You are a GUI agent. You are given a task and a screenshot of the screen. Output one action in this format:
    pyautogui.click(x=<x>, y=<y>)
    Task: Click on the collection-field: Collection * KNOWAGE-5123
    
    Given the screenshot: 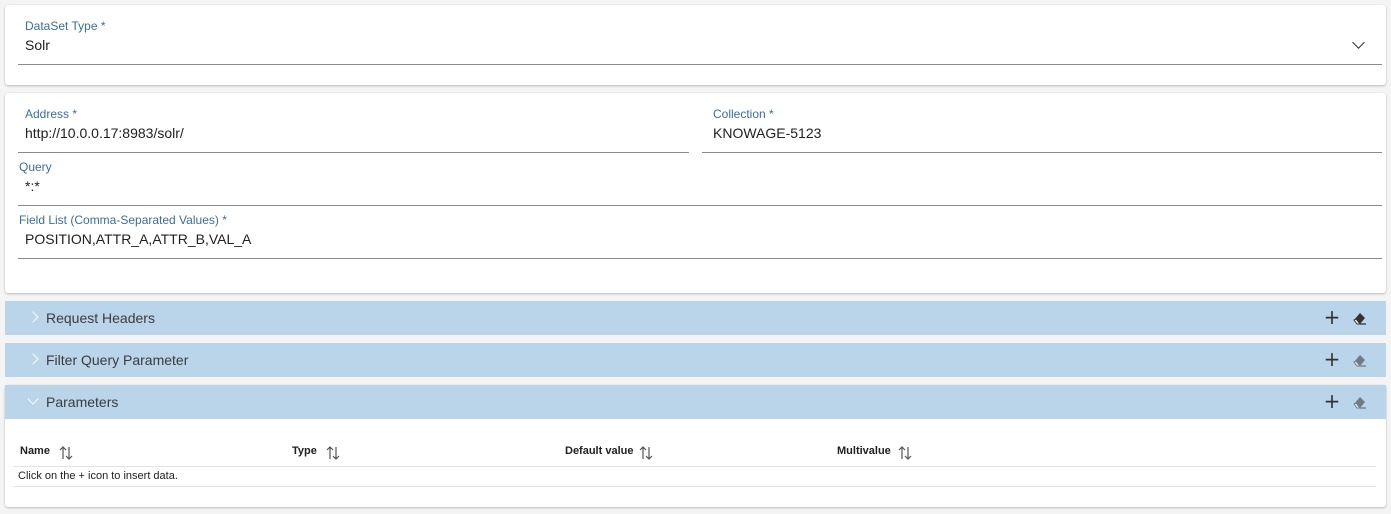 What is the action you would take?
    pyautogui.click(x=1042, y=130)
    